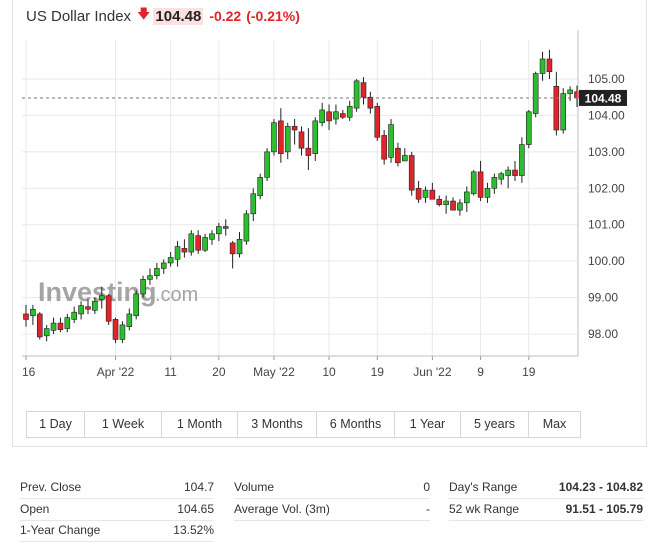 This screenshot has width=660, height=548. I want to click on stat-value: 104.65, so click(195, 508).